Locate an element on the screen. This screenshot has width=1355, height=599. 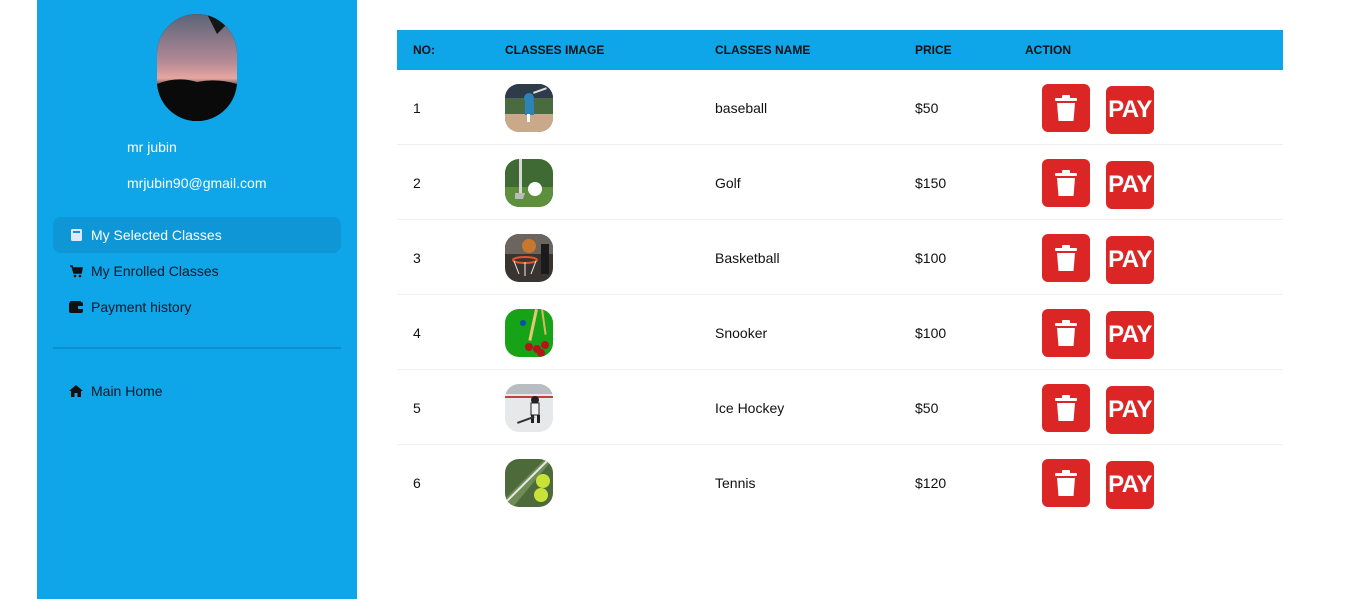
header-name: CLASSES NAME is located at coordinates (763, 50).